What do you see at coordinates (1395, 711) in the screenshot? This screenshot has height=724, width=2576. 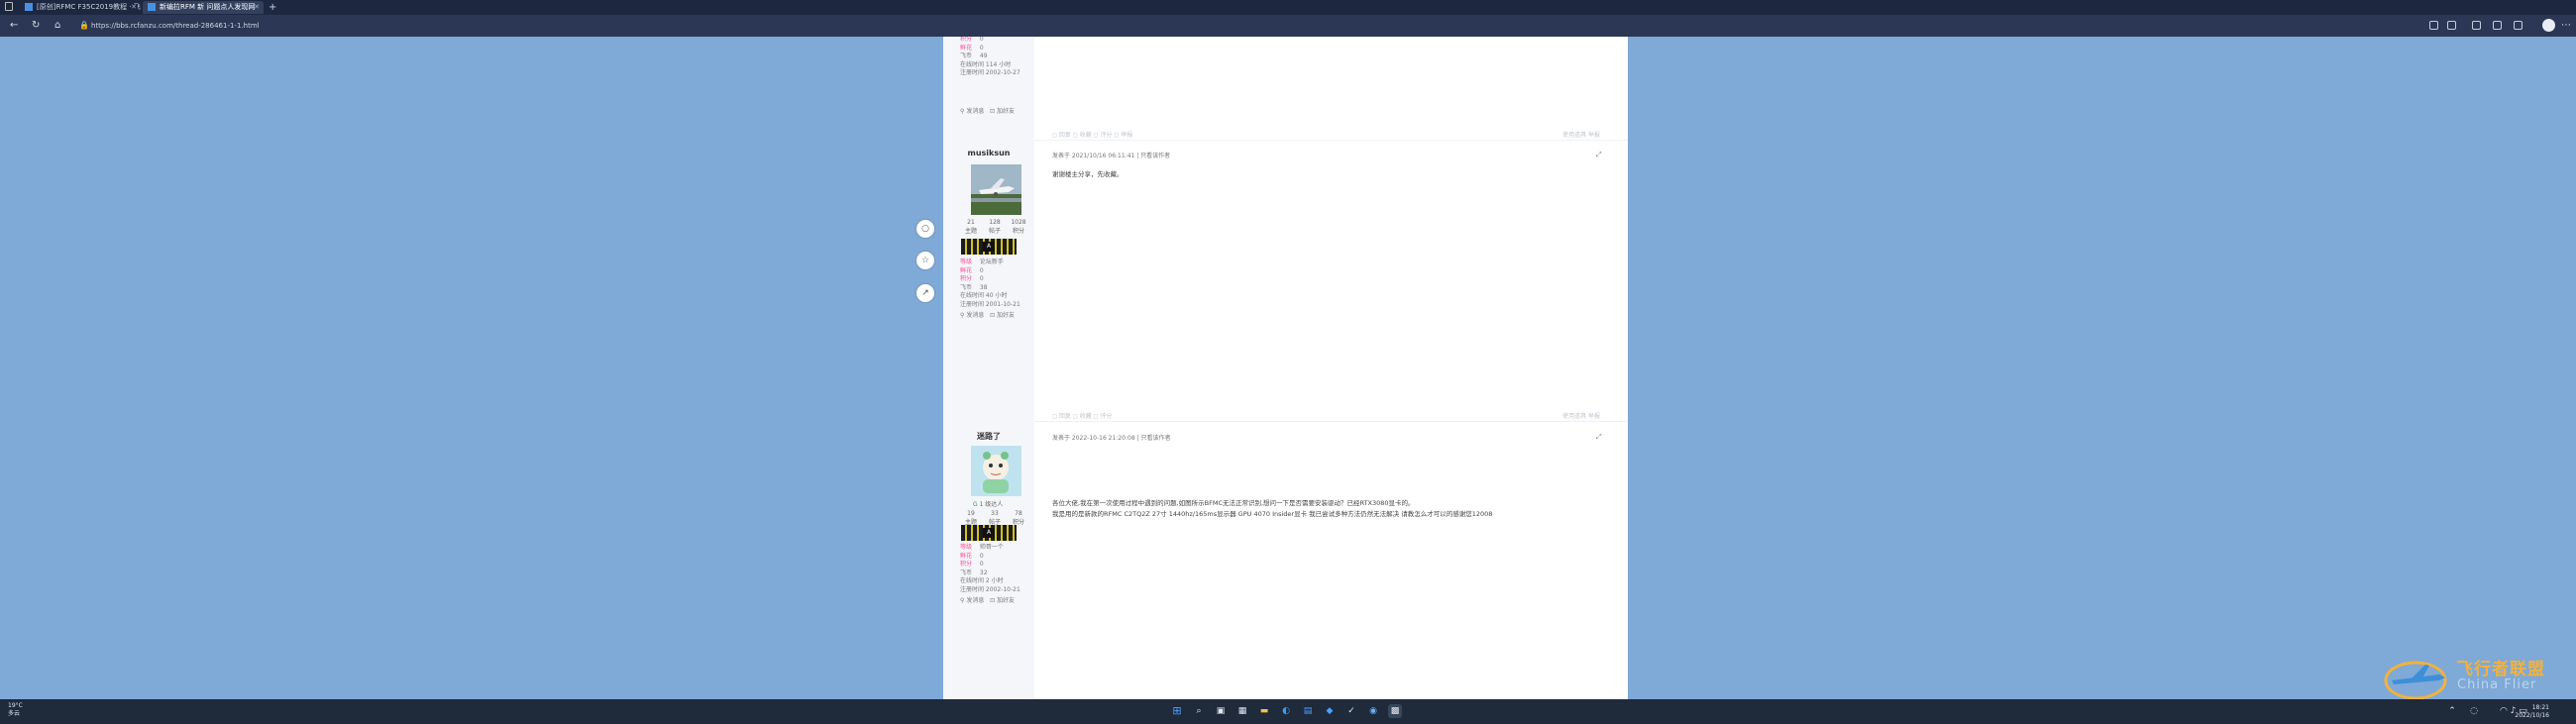 I see `browser-app-icon: ▩` at bounding box center [1395, 711].